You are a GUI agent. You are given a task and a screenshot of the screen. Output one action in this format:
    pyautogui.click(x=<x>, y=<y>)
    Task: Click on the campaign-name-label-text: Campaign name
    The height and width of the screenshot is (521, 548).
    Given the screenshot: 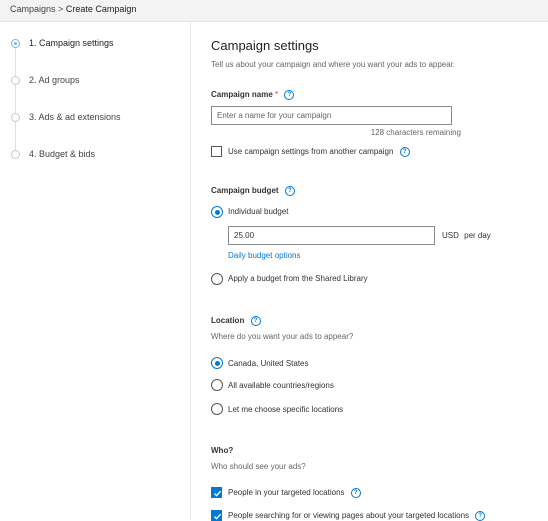 What is the action you would take?
    pyautogui.click(x=242, y=95)
    